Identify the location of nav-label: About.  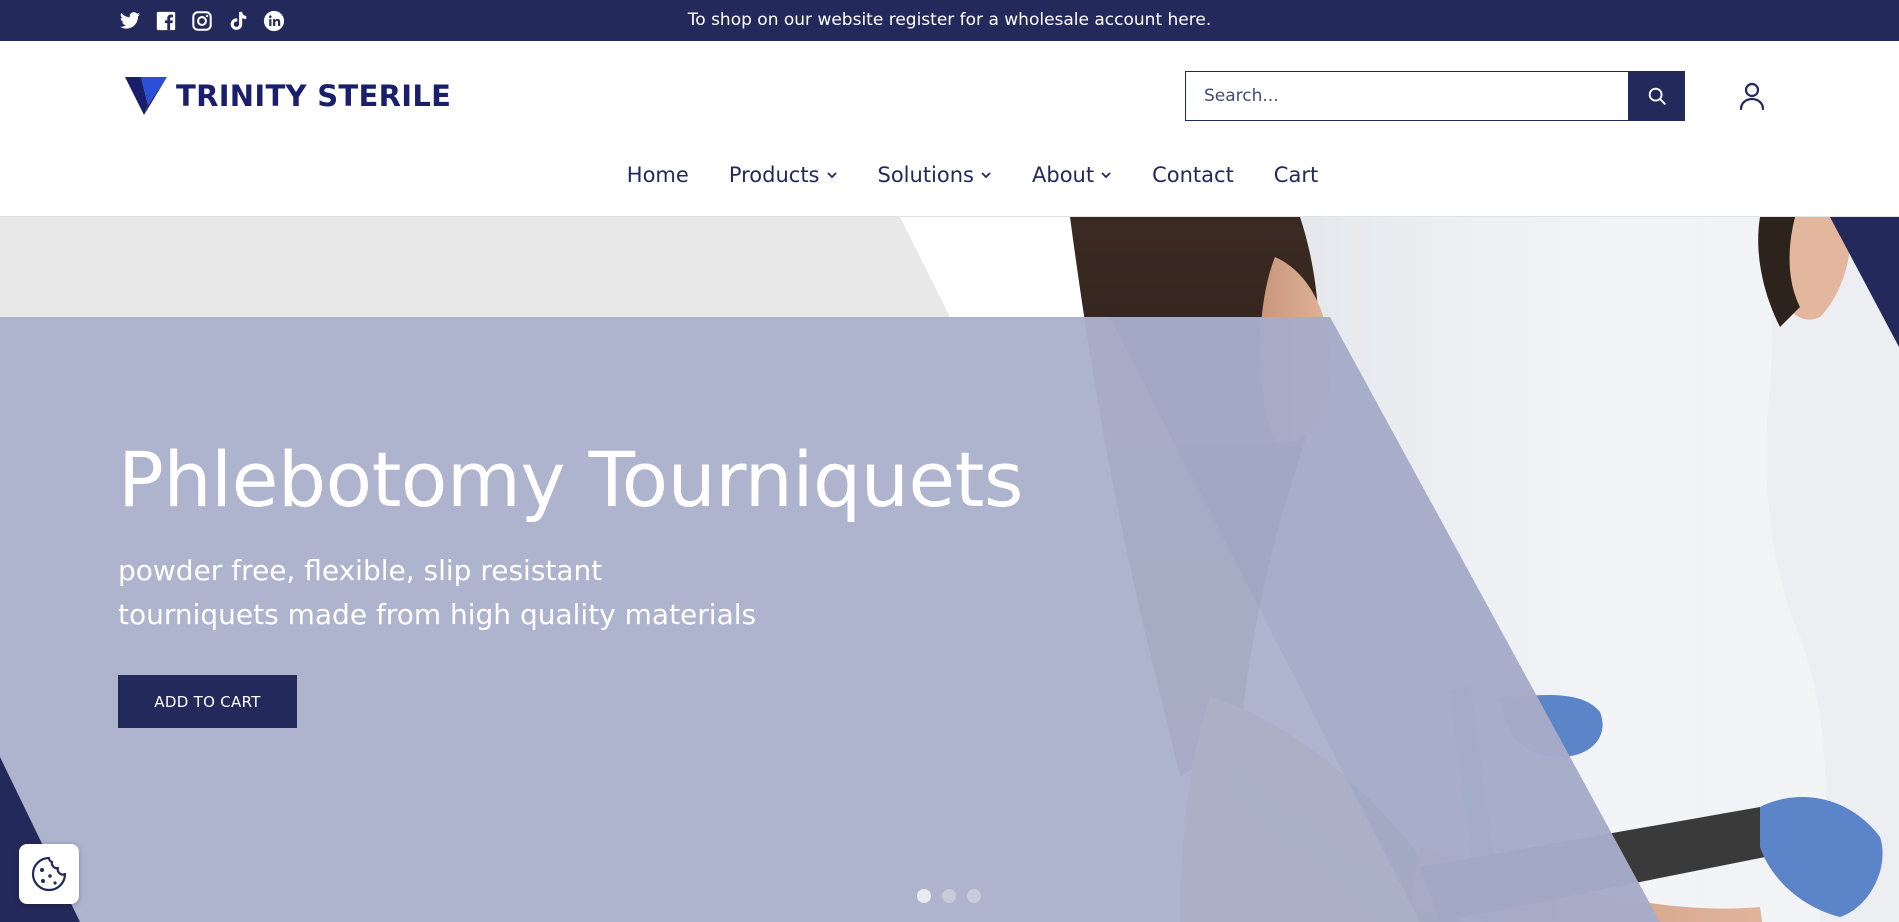
(1063, 175).